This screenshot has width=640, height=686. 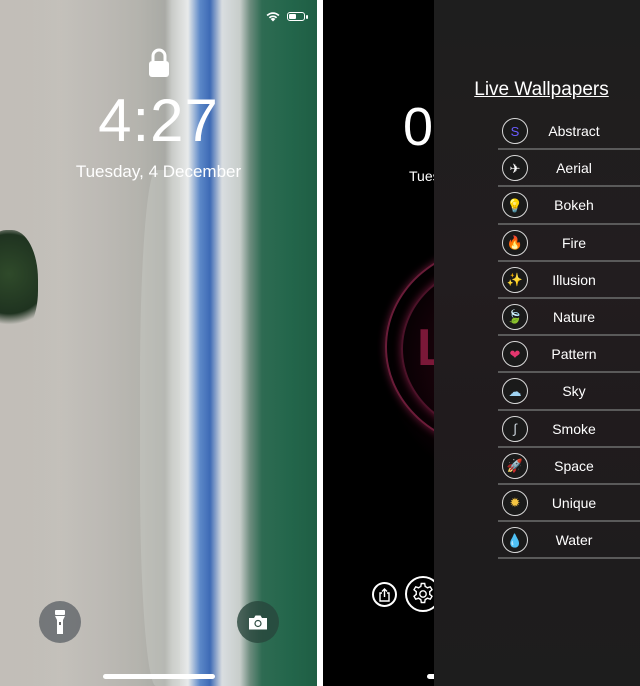 I want to click on category-item-space: 🚀 Space, so click(x=569, y=466).